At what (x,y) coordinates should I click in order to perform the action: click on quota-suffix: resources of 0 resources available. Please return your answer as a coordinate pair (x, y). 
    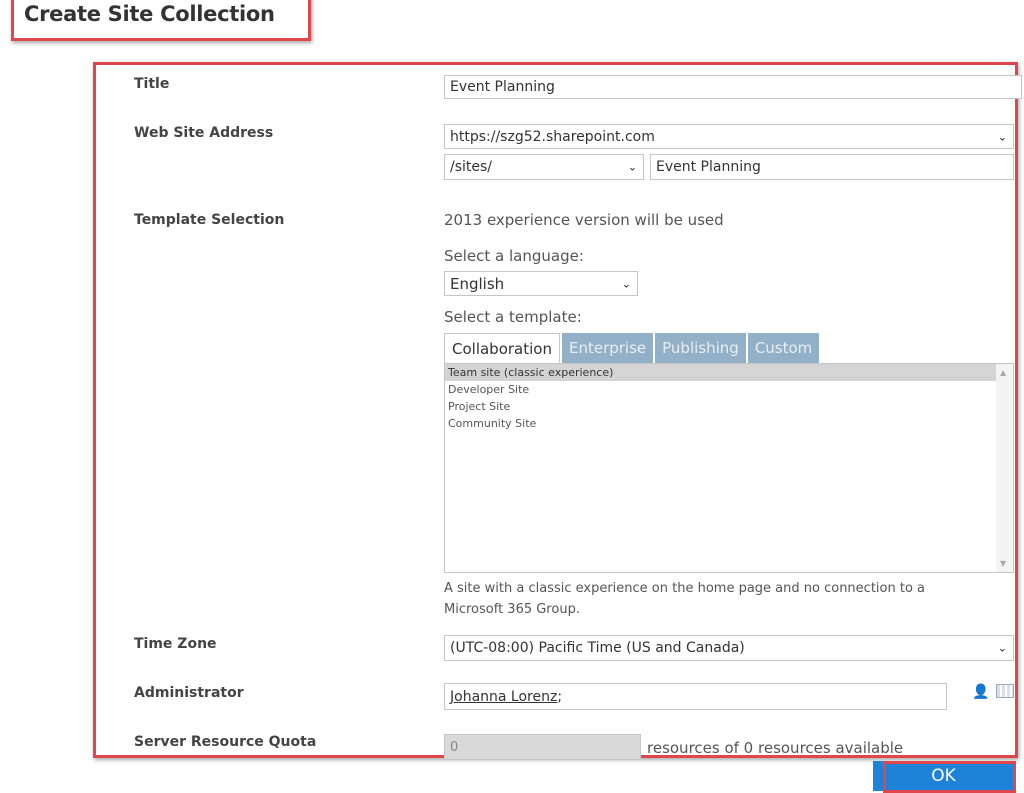
    Looking at the image, I should click on (775, 748).